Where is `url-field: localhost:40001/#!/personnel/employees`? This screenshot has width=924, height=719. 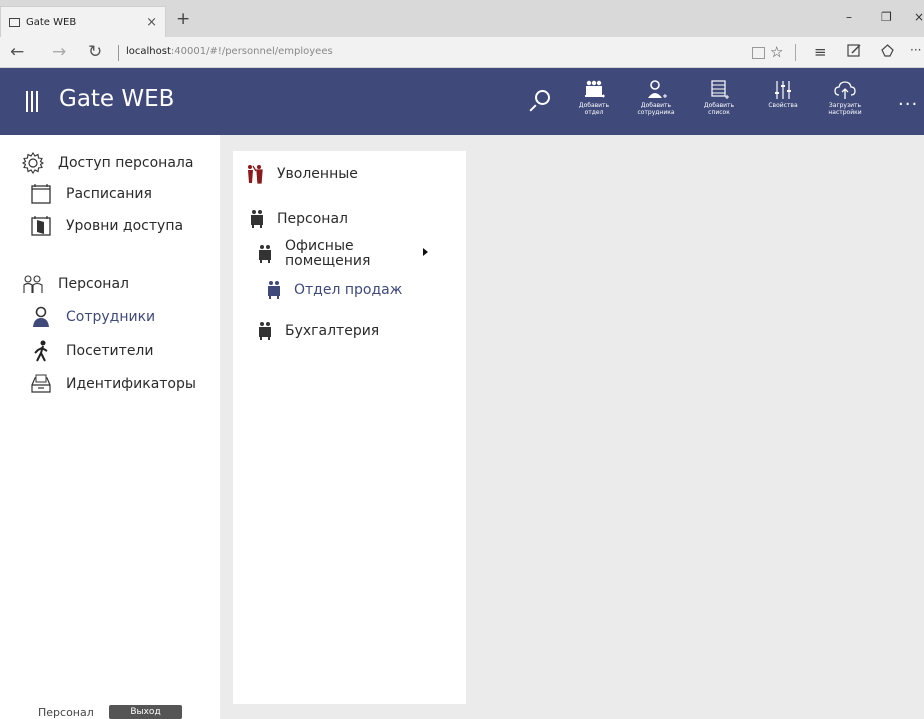
url-field: localhost:40001/#!/personnel/employees is located at coordinates (229, 51).